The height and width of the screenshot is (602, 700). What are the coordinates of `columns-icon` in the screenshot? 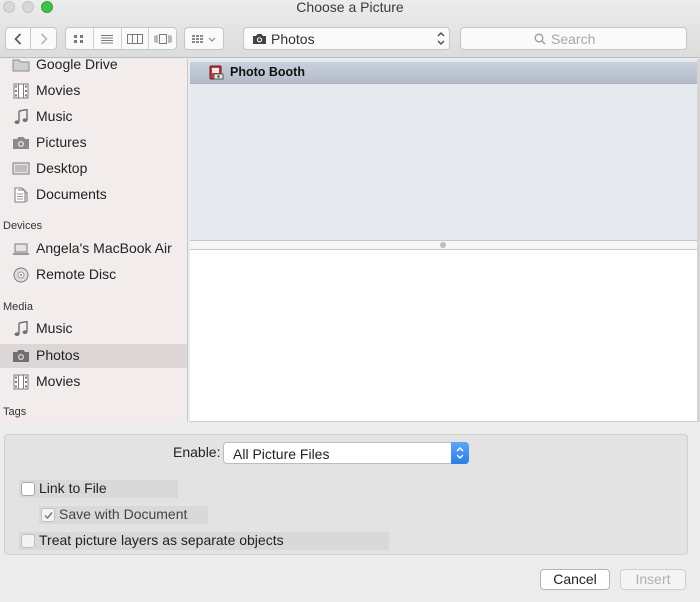 It's located at (134, 38).